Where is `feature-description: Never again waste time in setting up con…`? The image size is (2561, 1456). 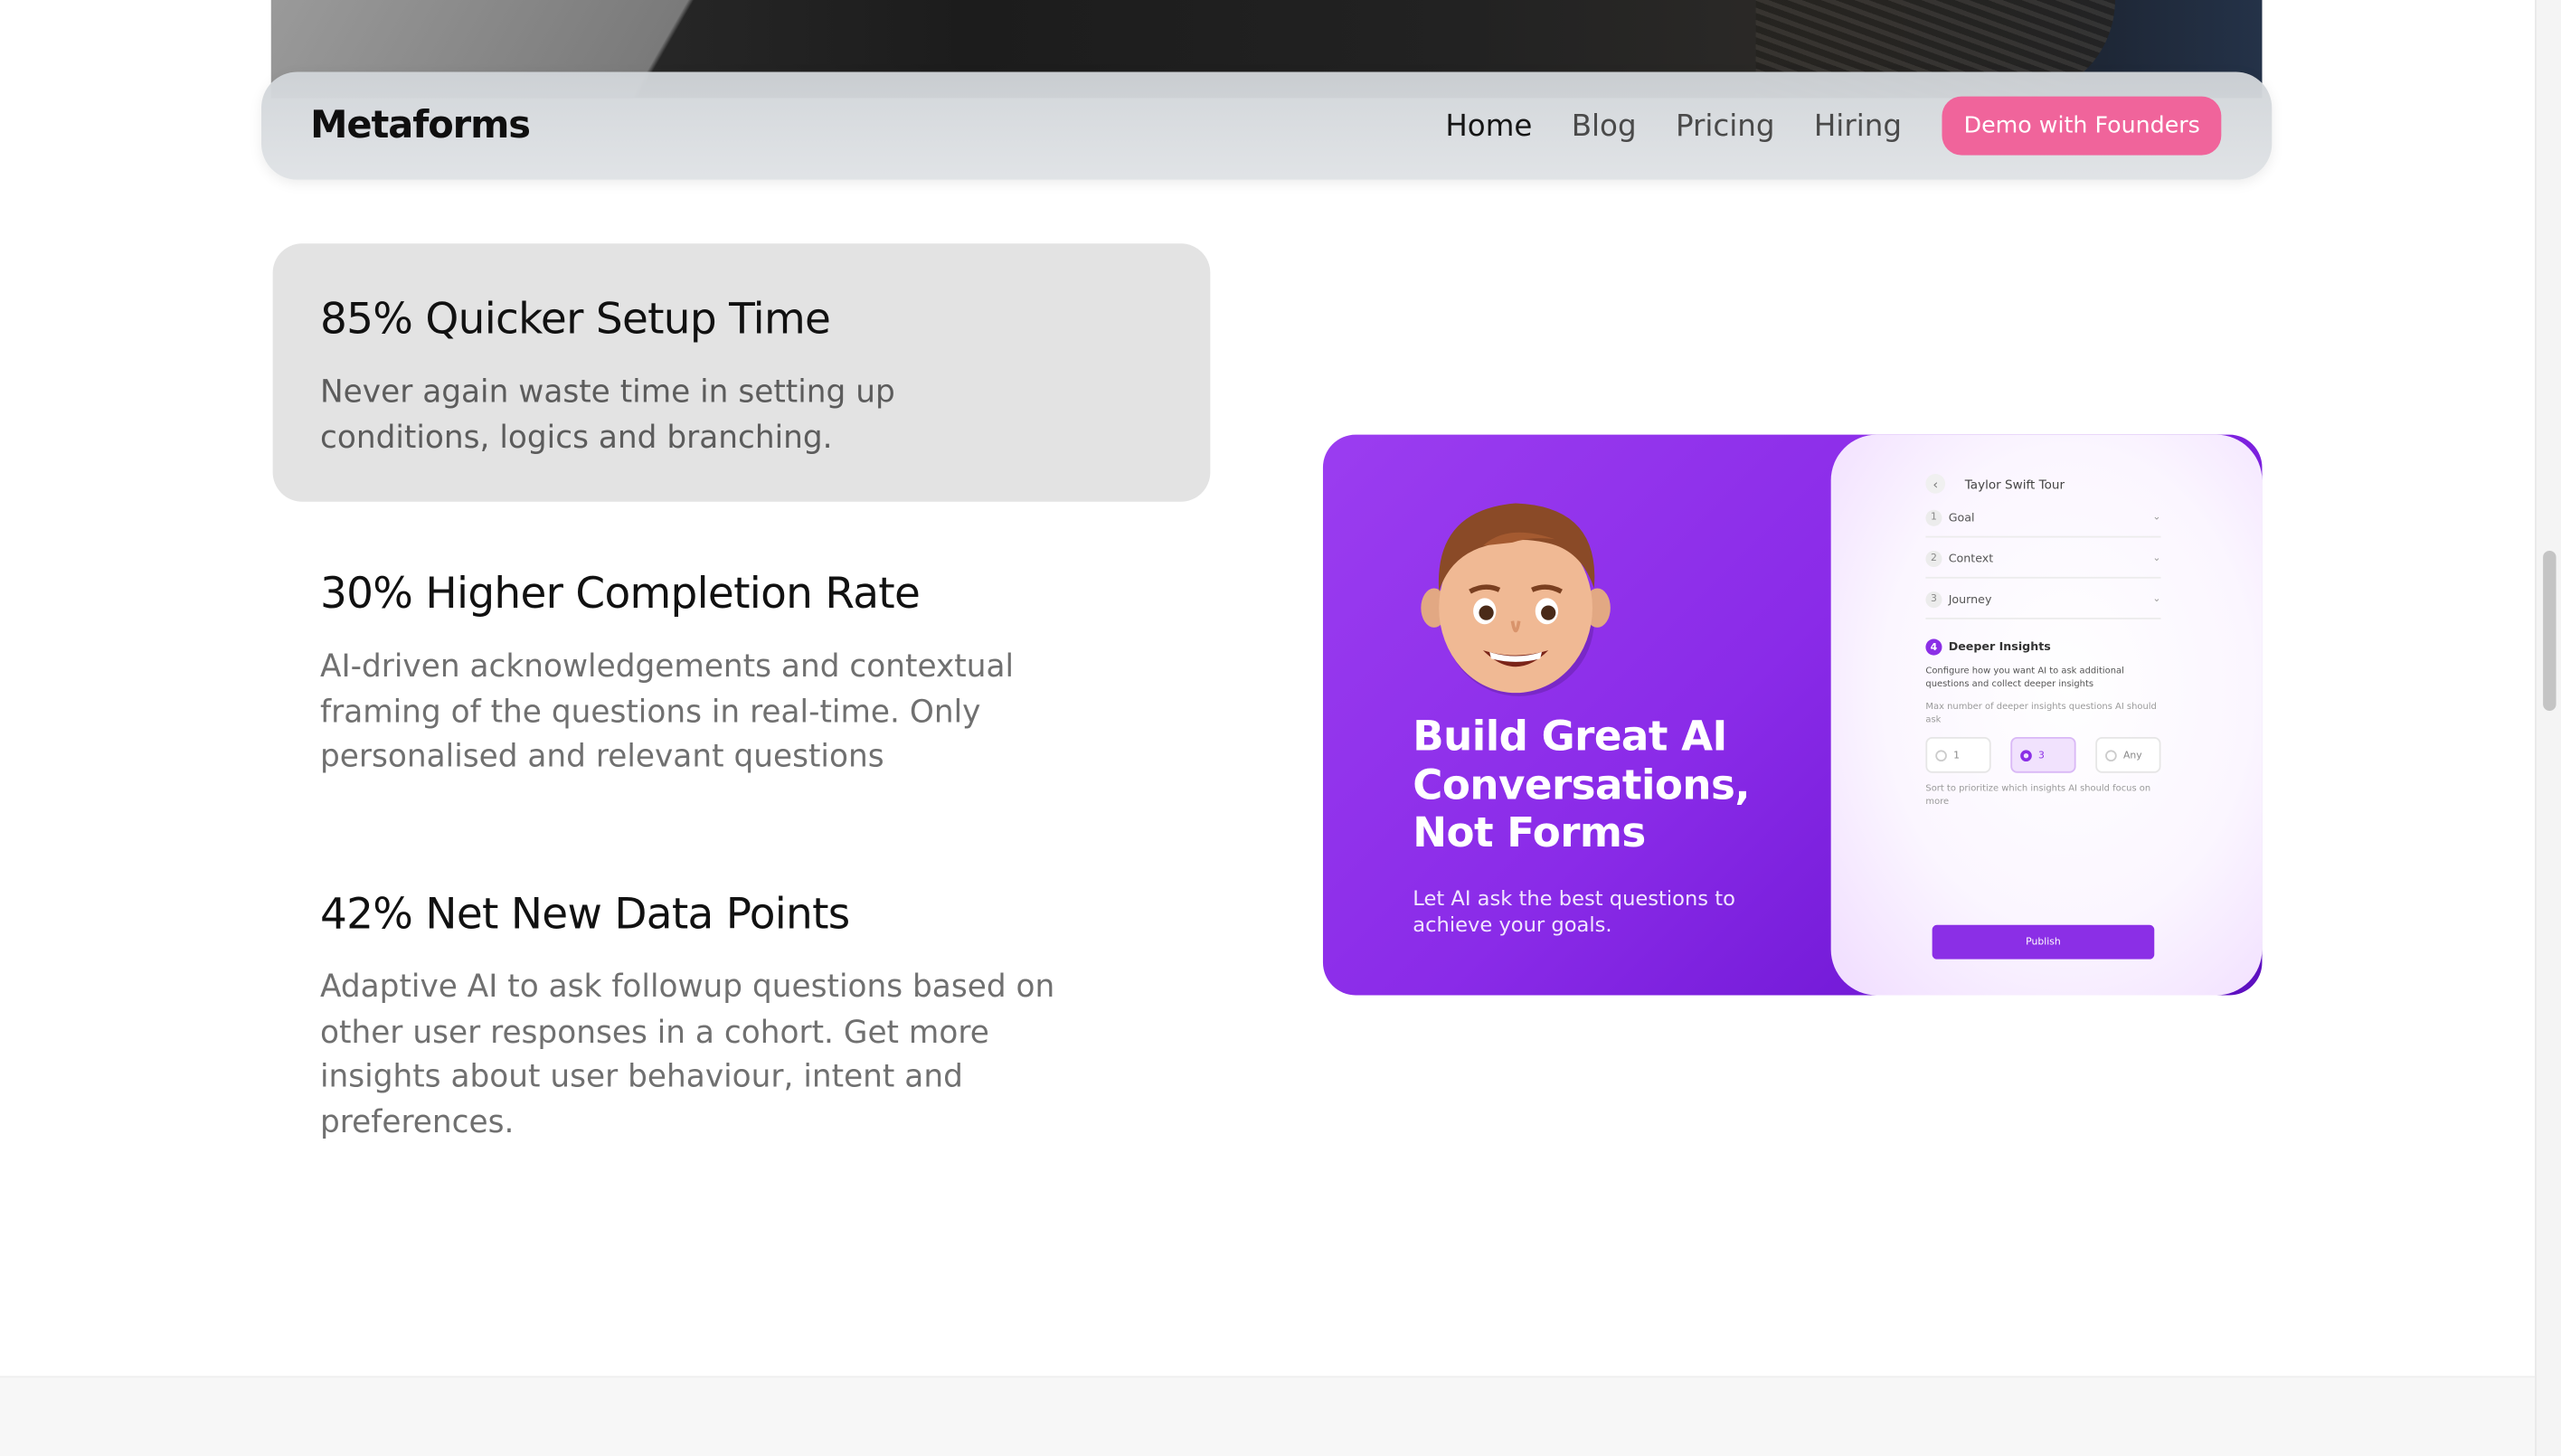
feature-description: Never again waste time in setting up con… is located at coordinates (607, 415).